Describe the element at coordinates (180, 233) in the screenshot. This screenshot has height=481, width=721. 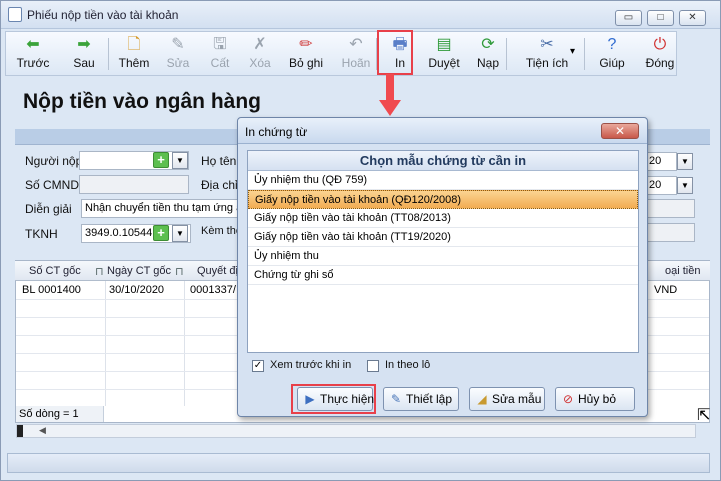
I see `account-dropdown-icon: ▼` at that location.